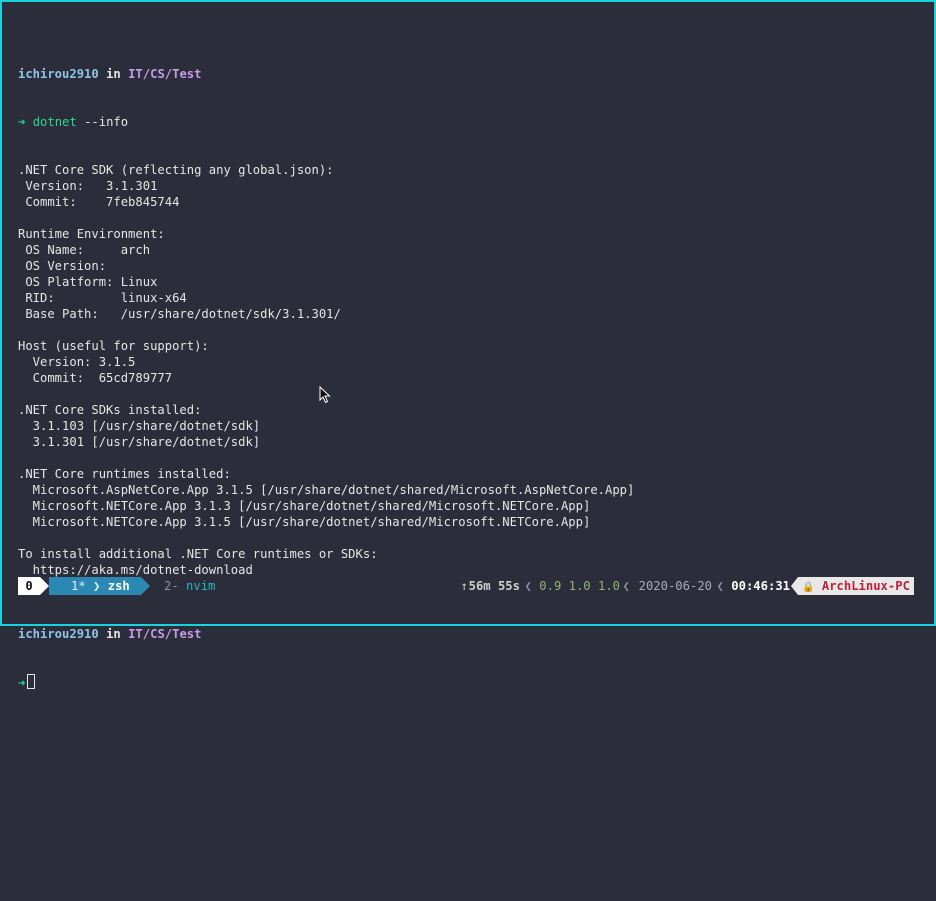  I want to click on output-line: .NET Core SDKs installed:, so click(110, 410).